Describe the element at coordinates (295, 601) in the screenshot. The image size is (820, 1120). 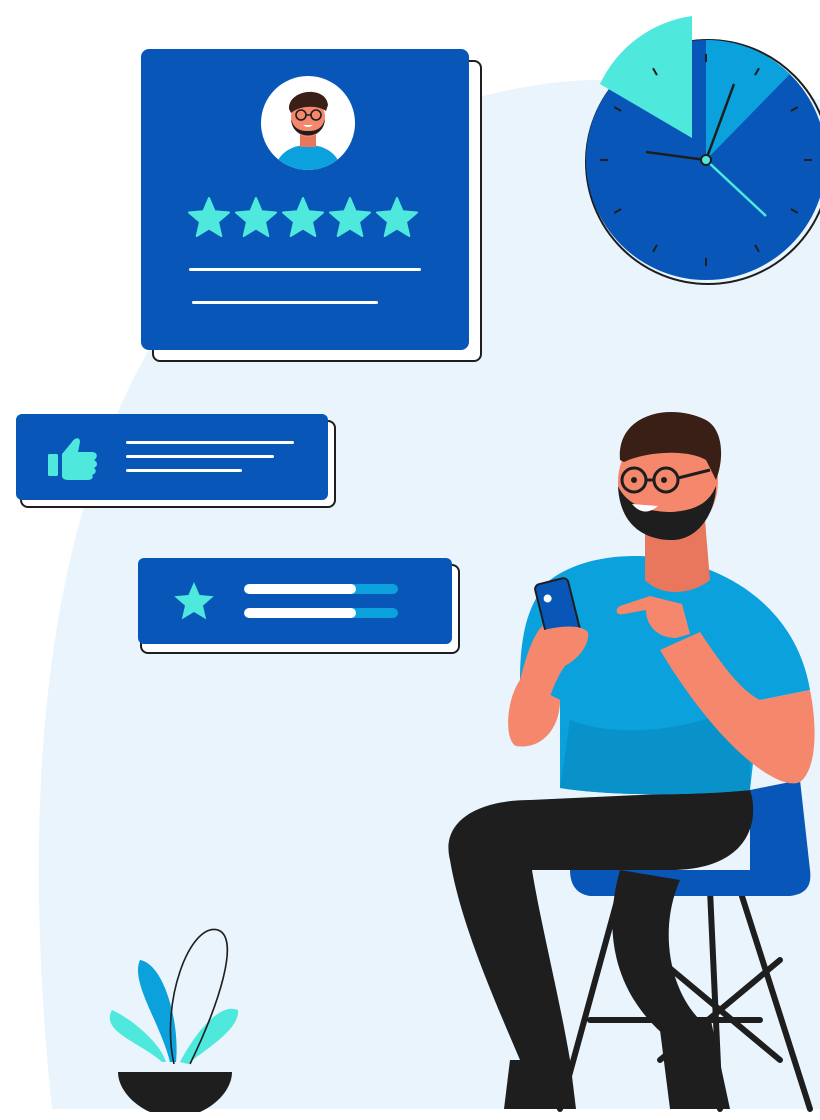
I see `rating-card` at that location.